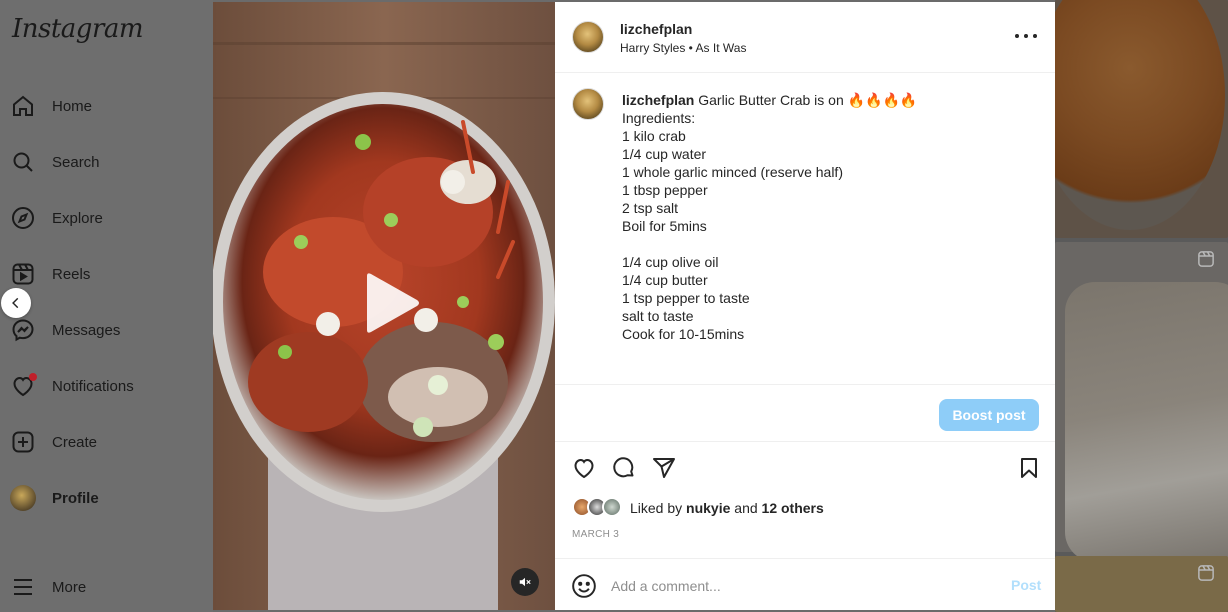 The image size is (1228, 612). Describe the element at coordinates (75, 498) in the screenshot. I see `sidebar-item-label: Profile` at that location.